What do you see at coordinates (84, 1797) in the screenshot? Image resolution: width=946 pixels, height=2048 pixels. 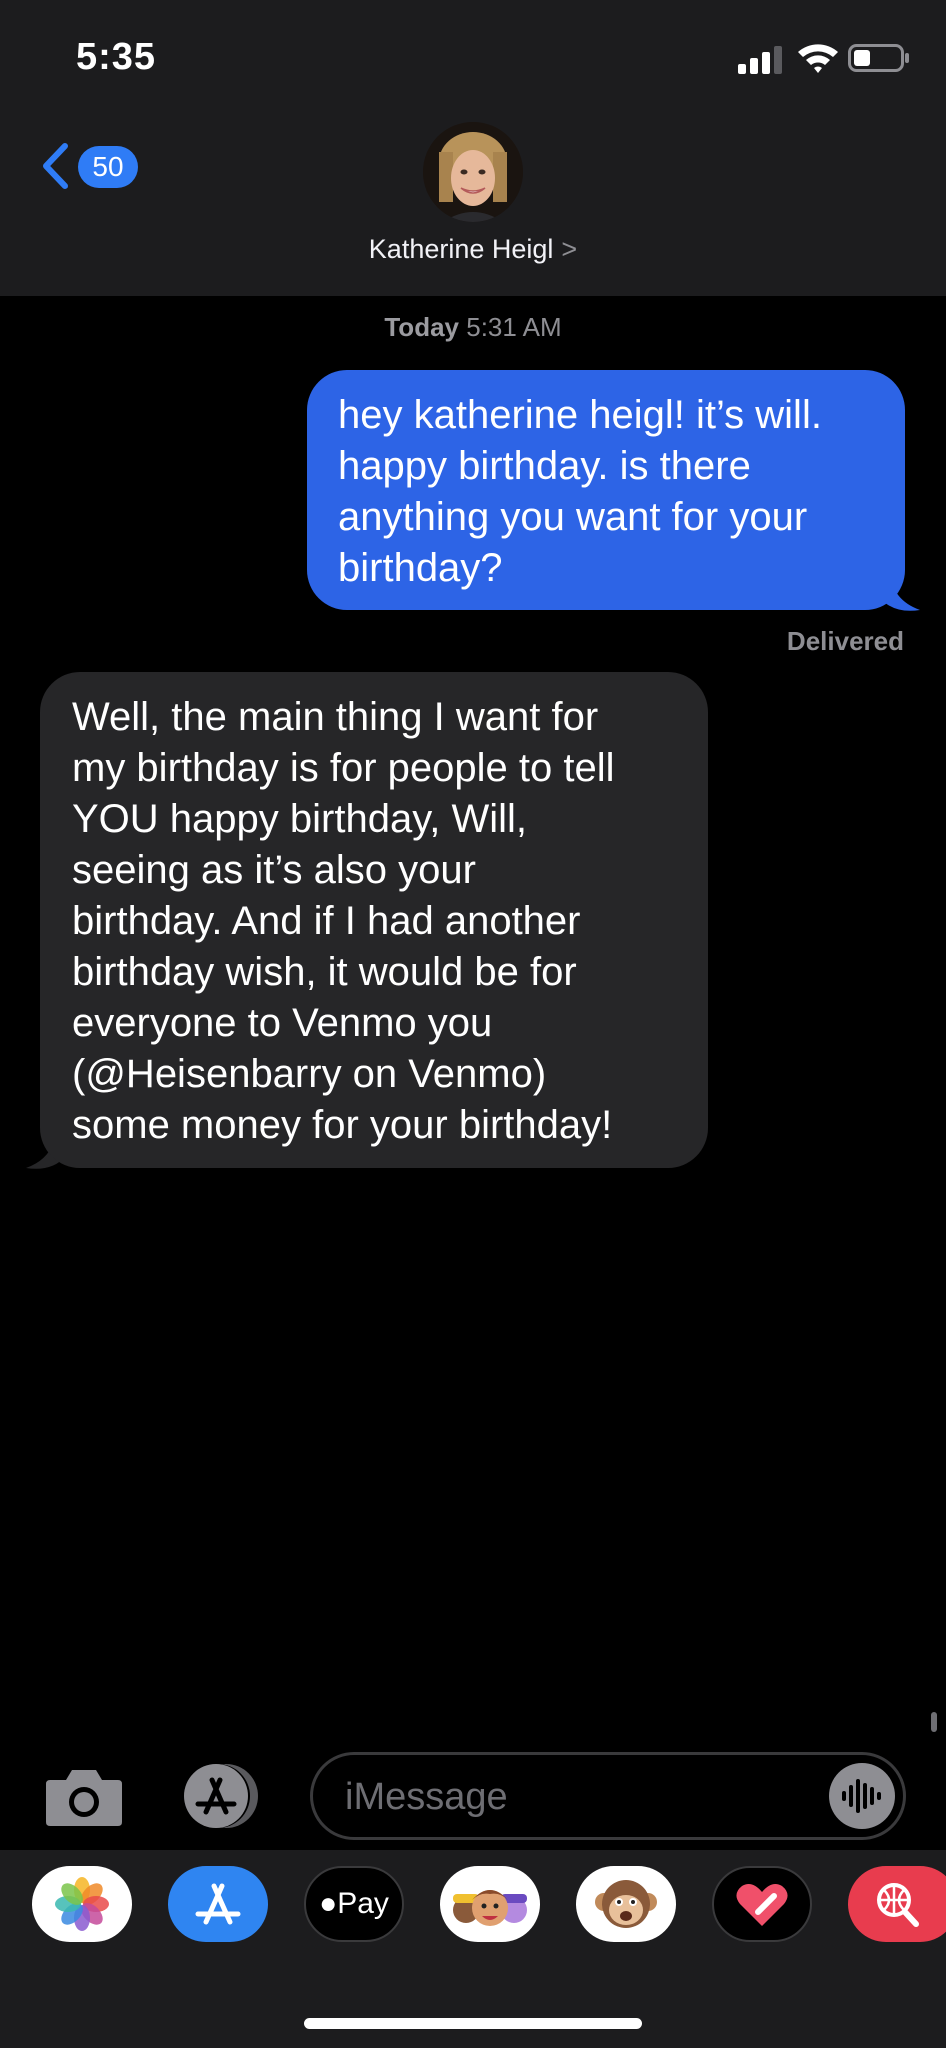 I see `camera-icon` at bounding box center [84, 1797].